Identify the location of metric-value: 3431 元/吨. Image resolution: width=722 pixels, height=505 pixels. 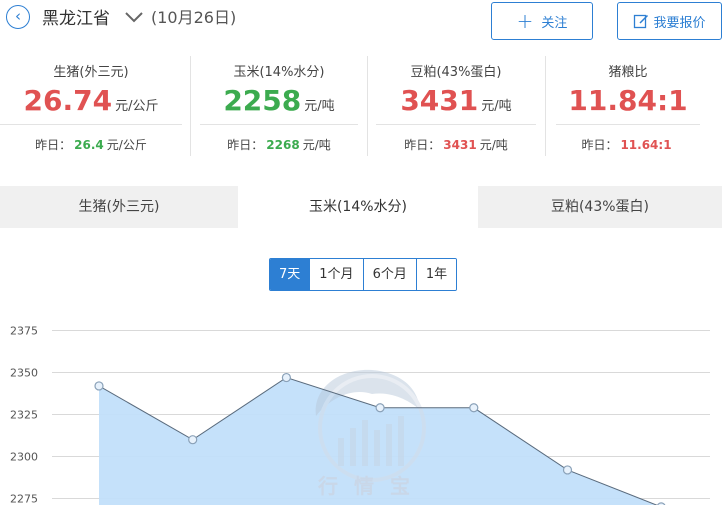
(456, 100).